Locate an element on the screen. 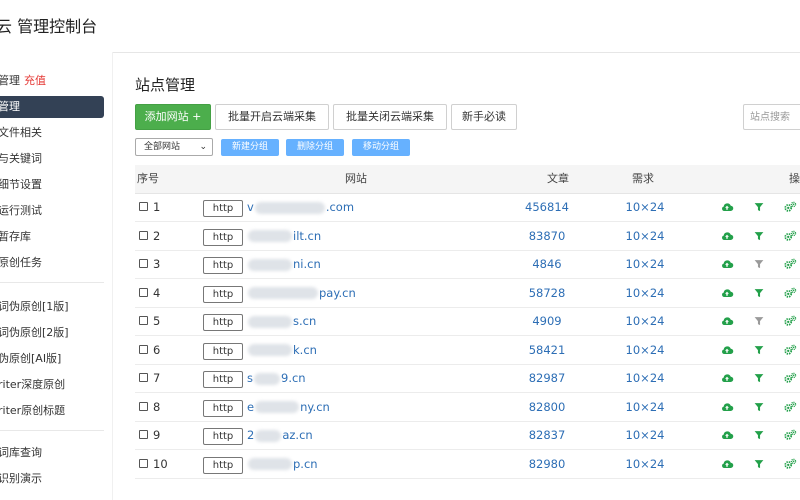 The height and width of the screenshot is (500, 800). article-count: 82987 is located at coordinates (547, 378).